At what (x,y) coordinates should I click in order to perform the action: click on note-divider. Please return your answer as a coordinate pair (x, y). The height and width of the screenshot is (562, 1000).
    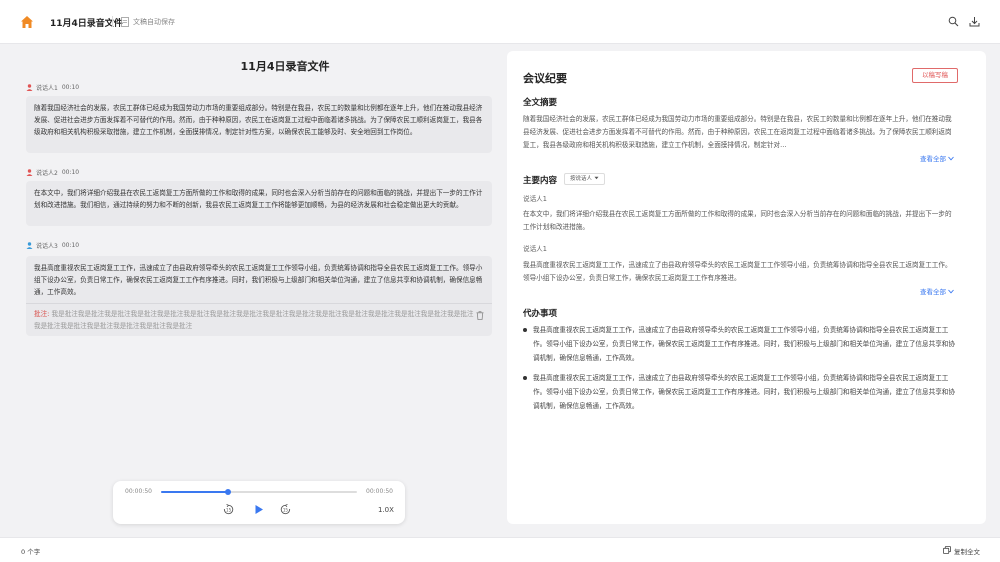
    Looking at the image, I should click on (259, 303).